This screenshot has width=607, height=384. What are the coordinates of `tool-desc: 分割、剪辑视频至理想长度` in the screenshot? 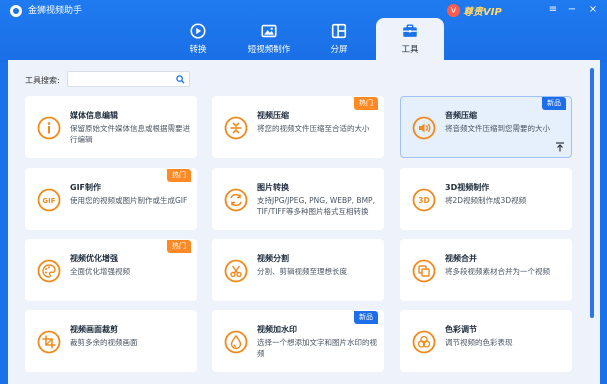 It's located at (302, 271).